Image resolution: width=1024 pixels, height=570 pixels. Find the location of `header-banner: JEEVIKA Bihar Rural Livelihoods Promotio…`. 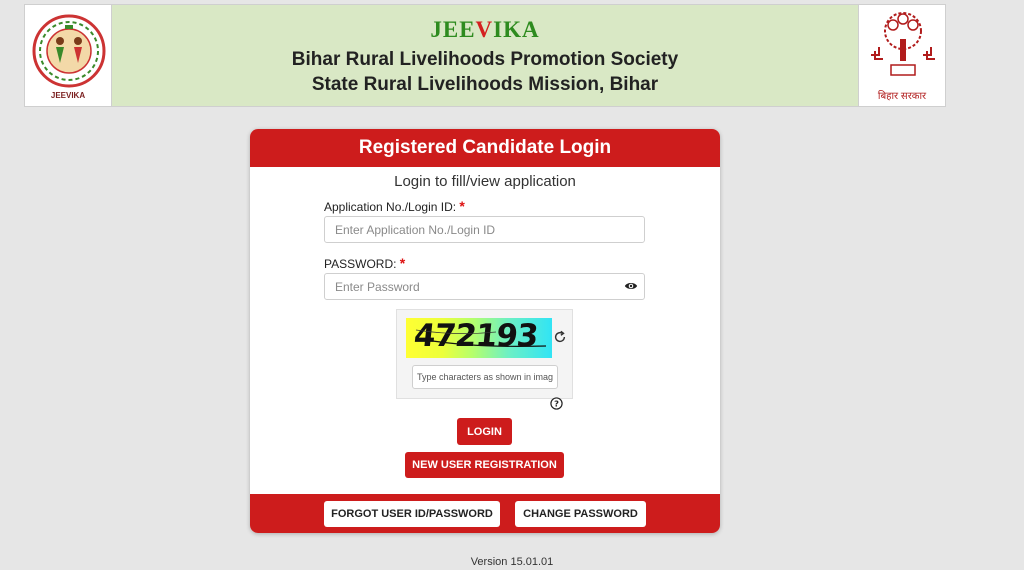

header-banner: JEEVIKA Bihar Rural Livelihoods Promotio… is located at coordinates (485, 55).